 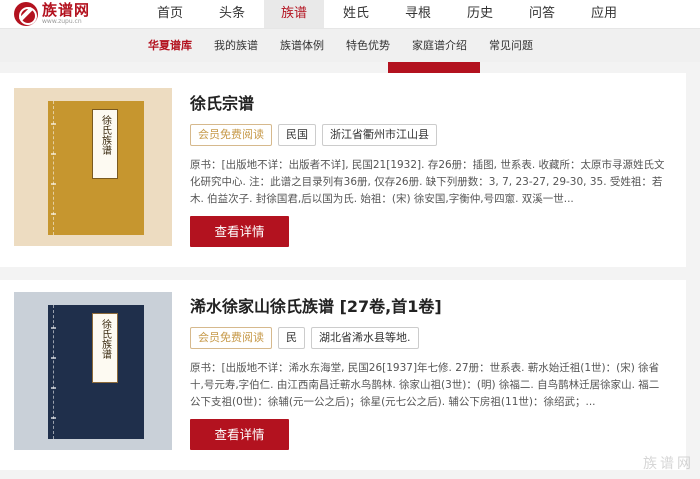 I want to click on location-tag: 浙江省衢州市江山县, so click(x=379, y=135).